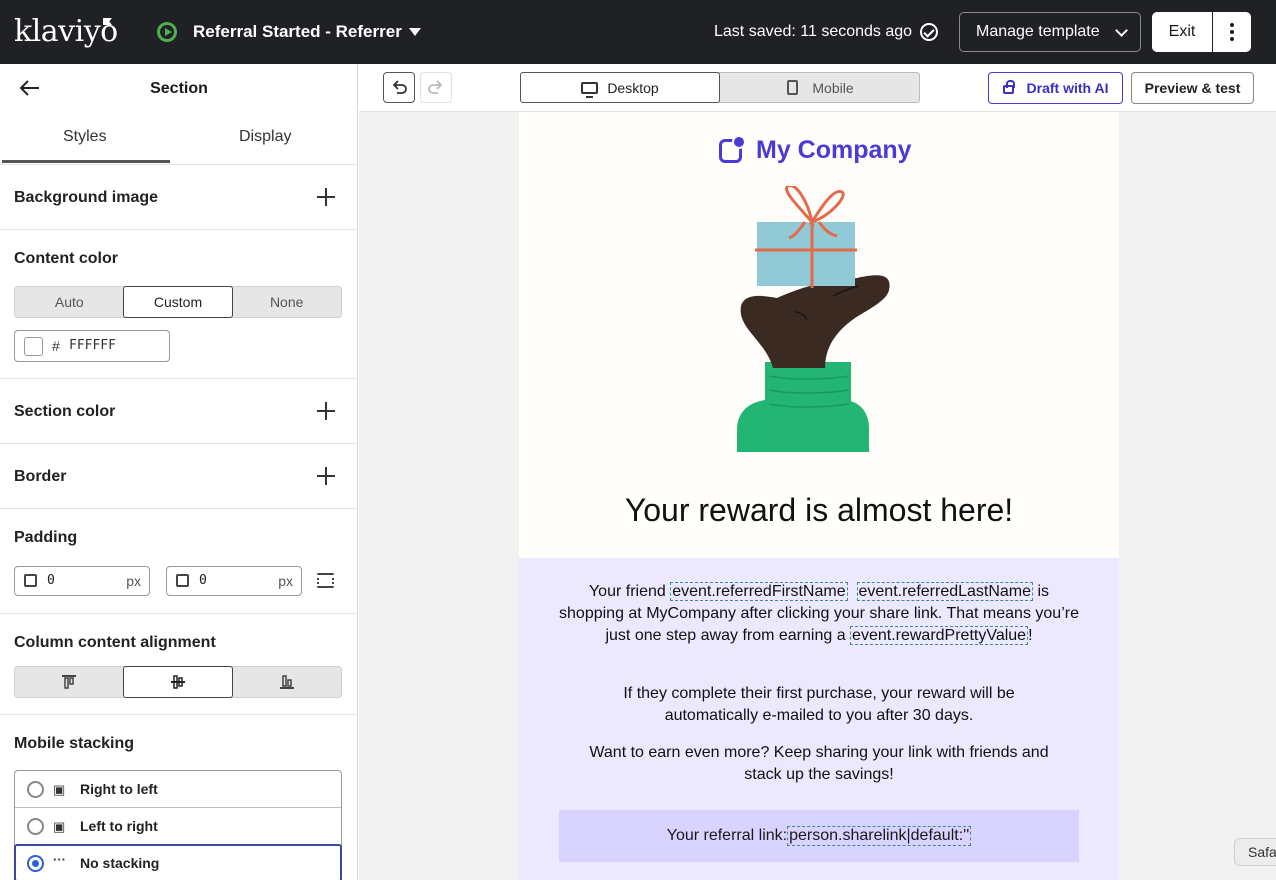 Image resolution: width=1276 pixels, height=880 pixels. I want to click on text-run: Your friend, so click(629, 591).